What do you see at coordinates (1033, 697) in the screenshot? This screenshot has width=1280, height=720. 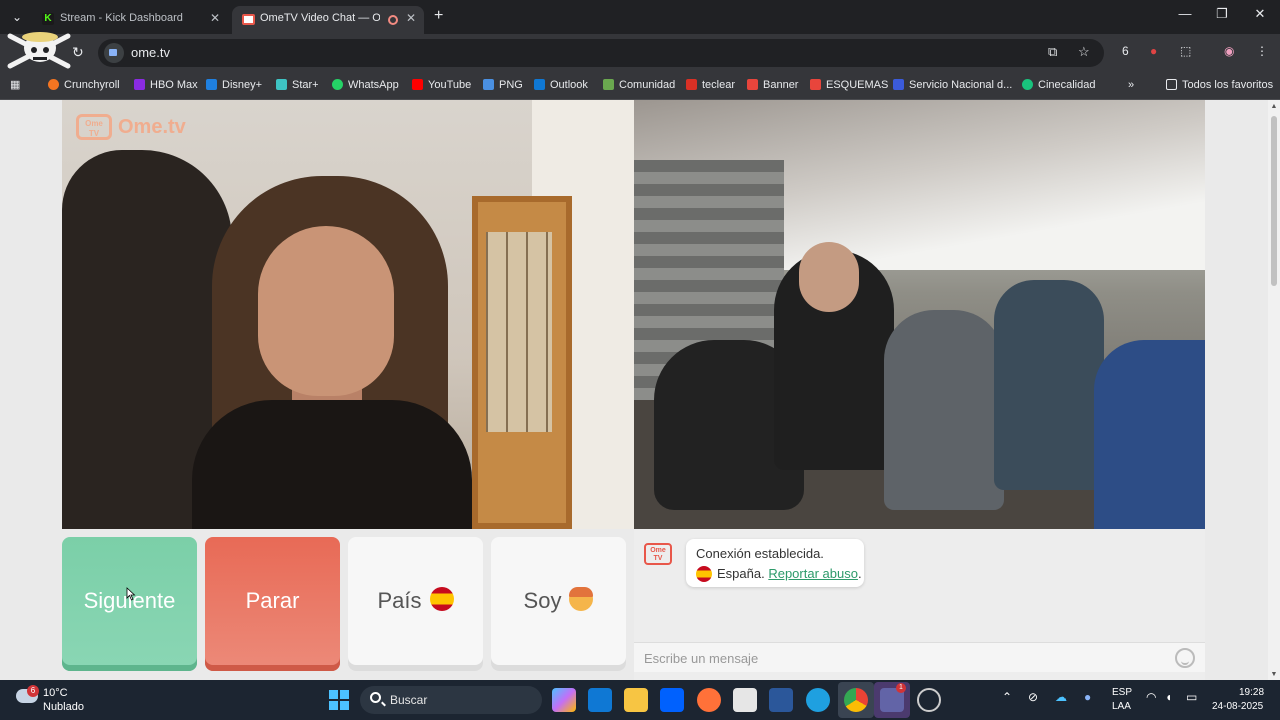 I see `camera-off-icon: ⊘` at bounding box center [1033, 697].